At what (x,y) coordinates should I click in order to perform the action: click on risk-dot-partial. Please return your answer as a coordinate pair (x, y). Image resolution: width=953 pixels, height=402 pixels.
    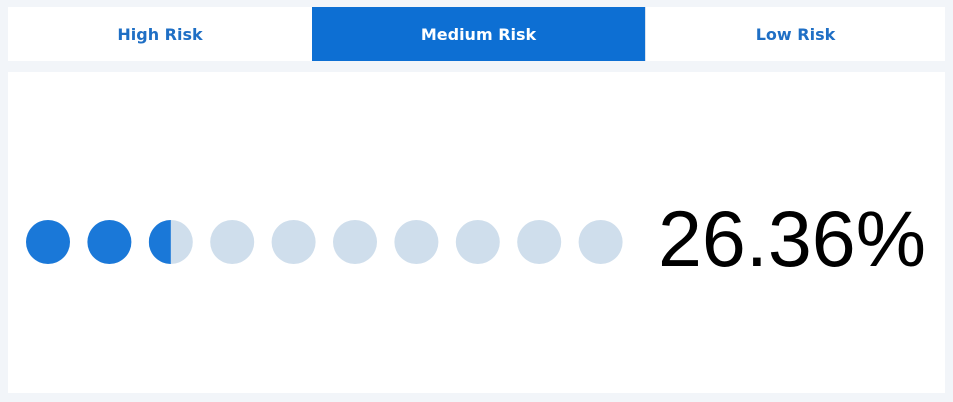
    Looking at the image, I should click on (170, 242).